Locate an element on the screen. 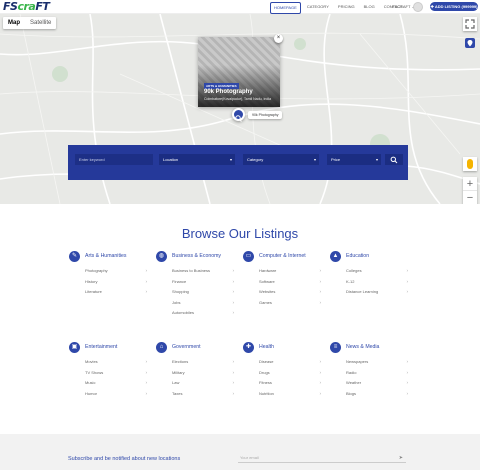 The image size is (480, 470). street-view-pegman is located at coordinates (470, 164).